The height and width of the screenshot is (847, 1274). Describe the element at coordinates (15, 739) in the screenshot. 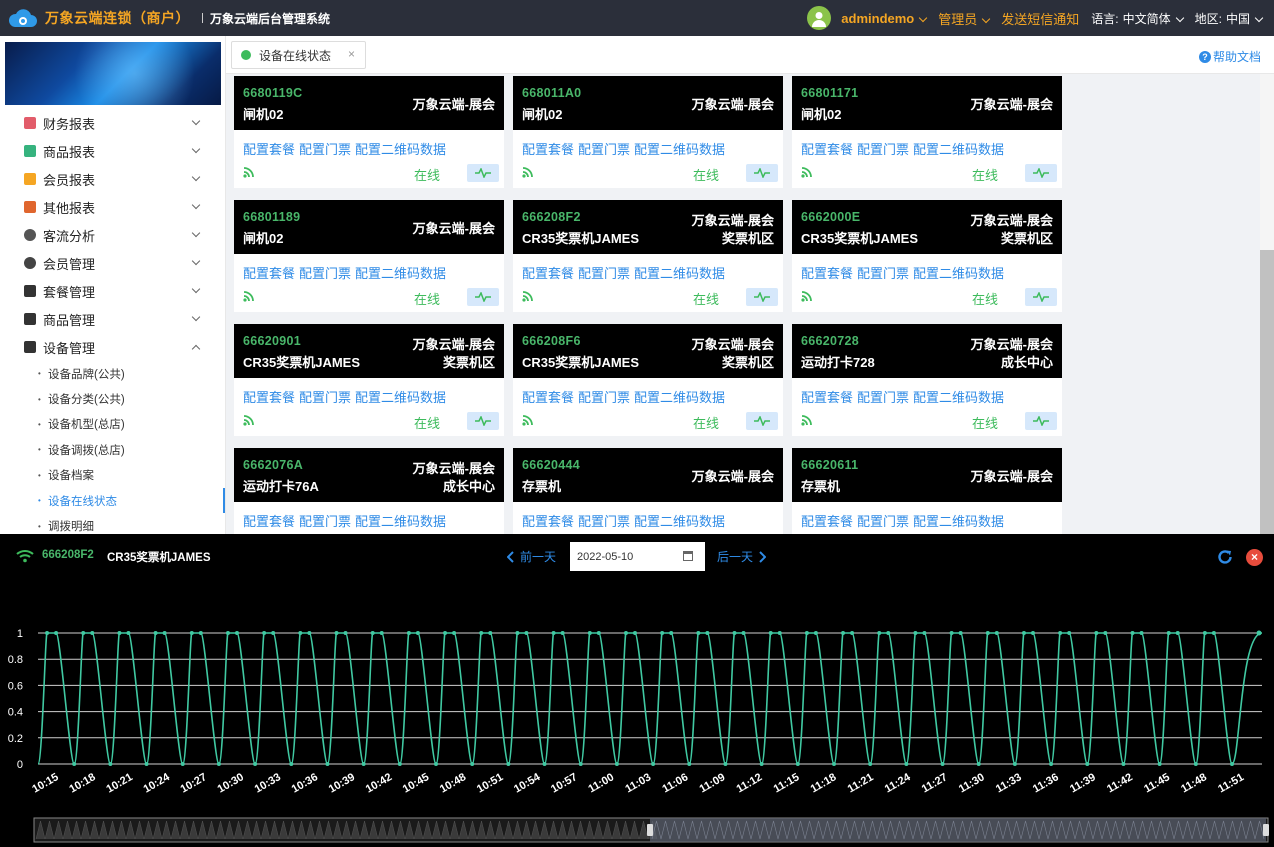

I see `y-tick-label: 0.2` at that location.